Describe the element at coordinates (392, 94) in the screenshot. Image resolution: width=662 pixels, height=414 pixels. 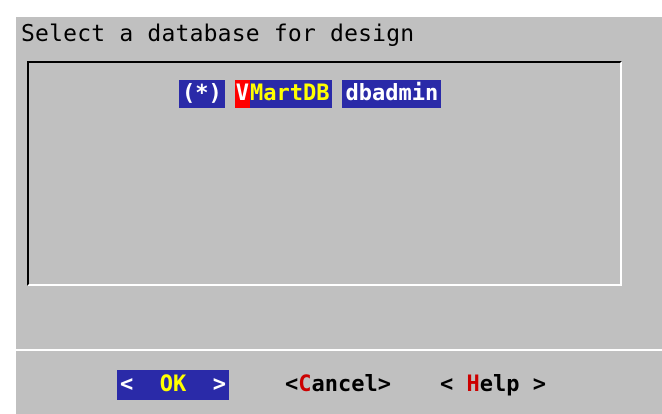
I see `database-owner: dbadmin` at that location.